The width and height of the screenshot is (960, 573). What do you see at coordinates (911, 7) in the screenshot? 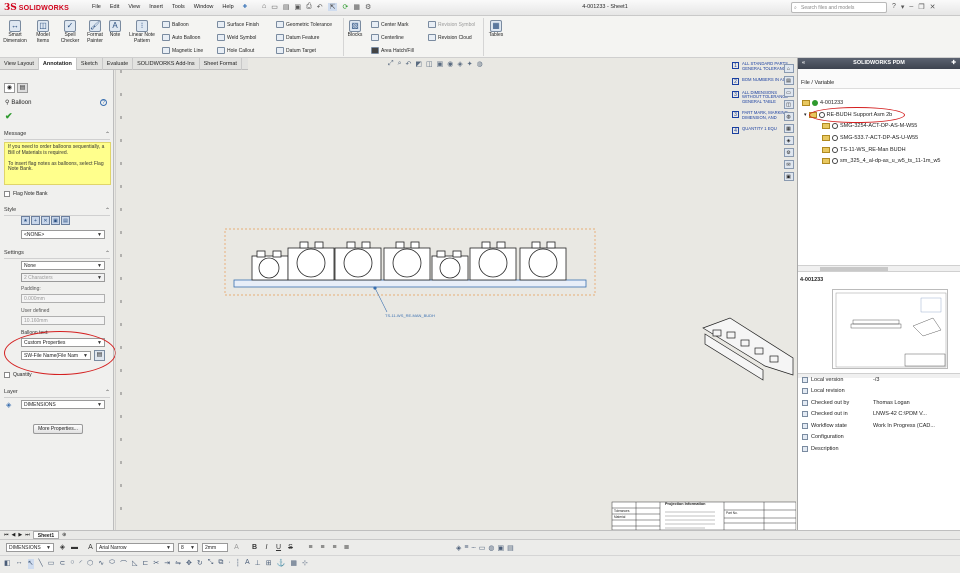
I see `minimize-icon: –` at bounding box center [911, 7].